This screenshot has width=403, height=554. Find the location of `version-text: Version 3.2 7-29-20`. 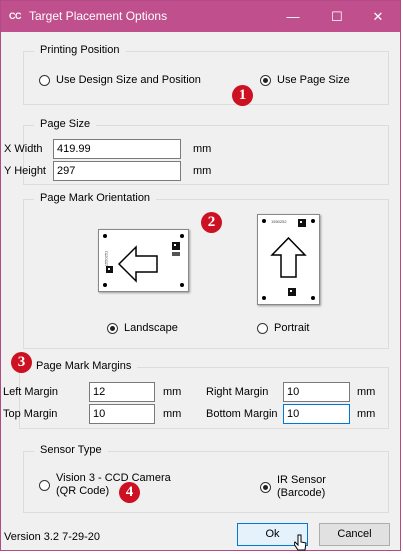

version-text: Version 3.2 7-29-20 is located at coordinates (52, 537).